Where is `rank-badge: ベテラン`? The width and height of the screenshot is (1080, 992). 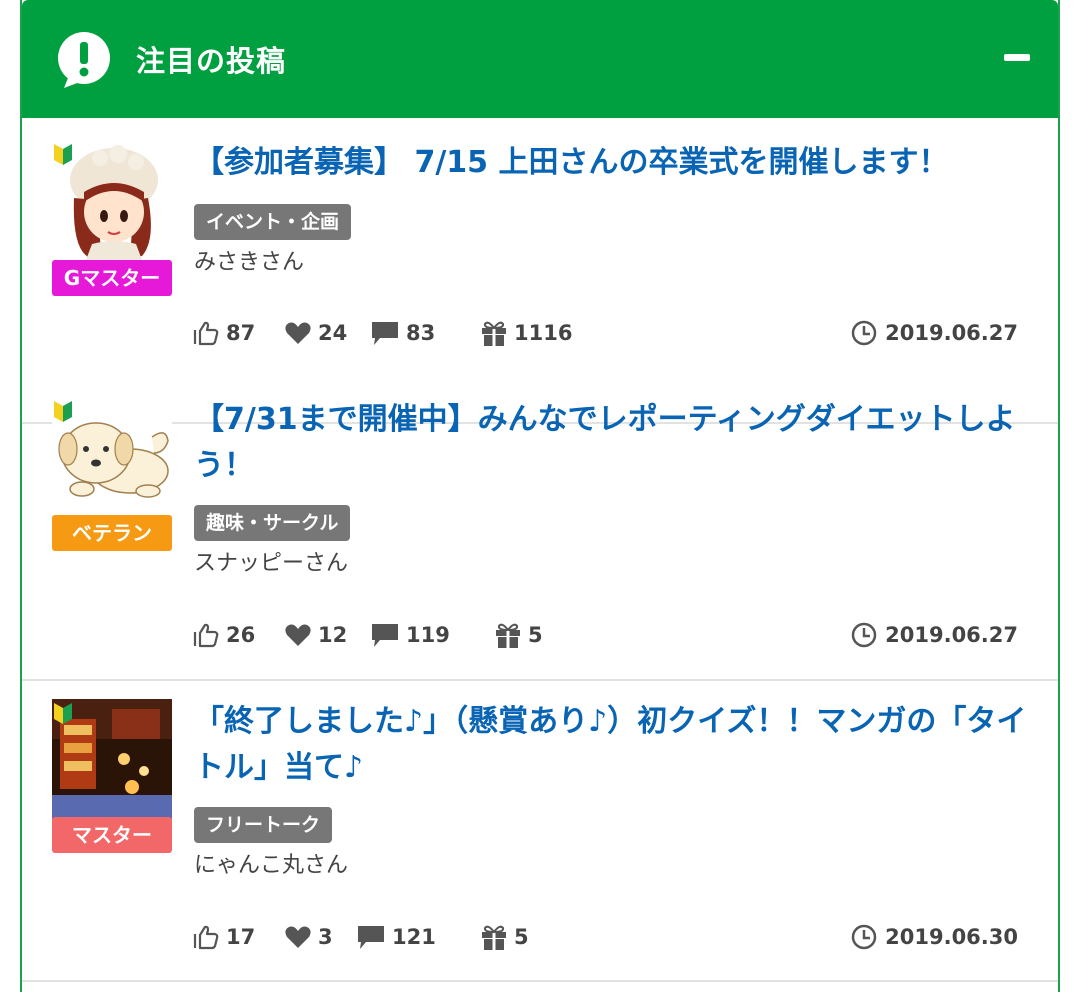
rank-badge: ベテラン is located at coordinates (112, 533).